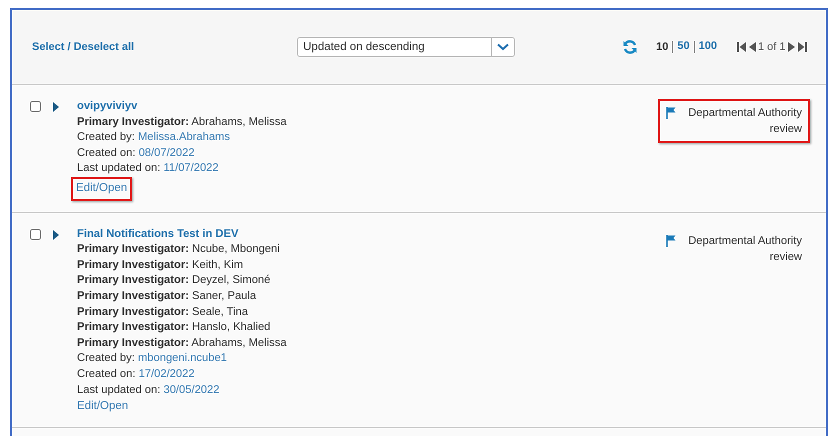 The image size is (837, 436). What do you see at coordinates (179, 250) in the screenshot?
I see `investigator-line: Primary Investigator: Ncube, Mbongeni` at bounding box center [179, 250].